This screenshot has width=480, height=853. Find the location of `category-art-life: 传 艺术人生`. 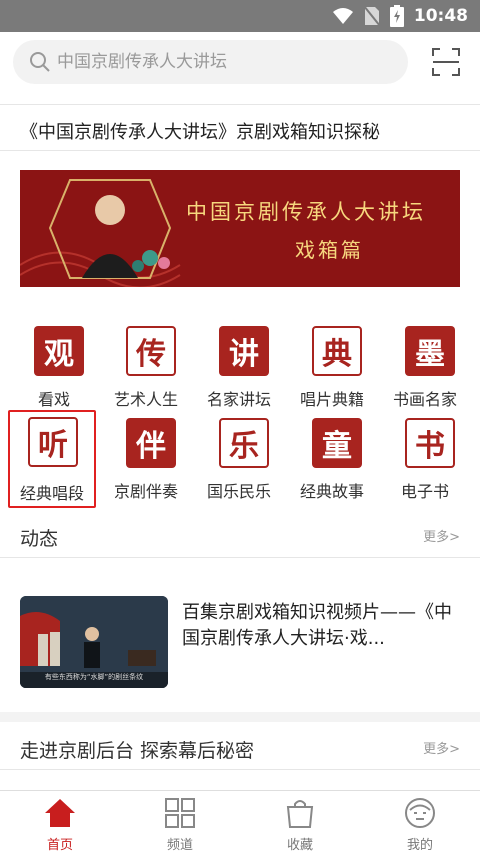

category-art-life: 传 艺术人生 is located at coordinates (146, 364).